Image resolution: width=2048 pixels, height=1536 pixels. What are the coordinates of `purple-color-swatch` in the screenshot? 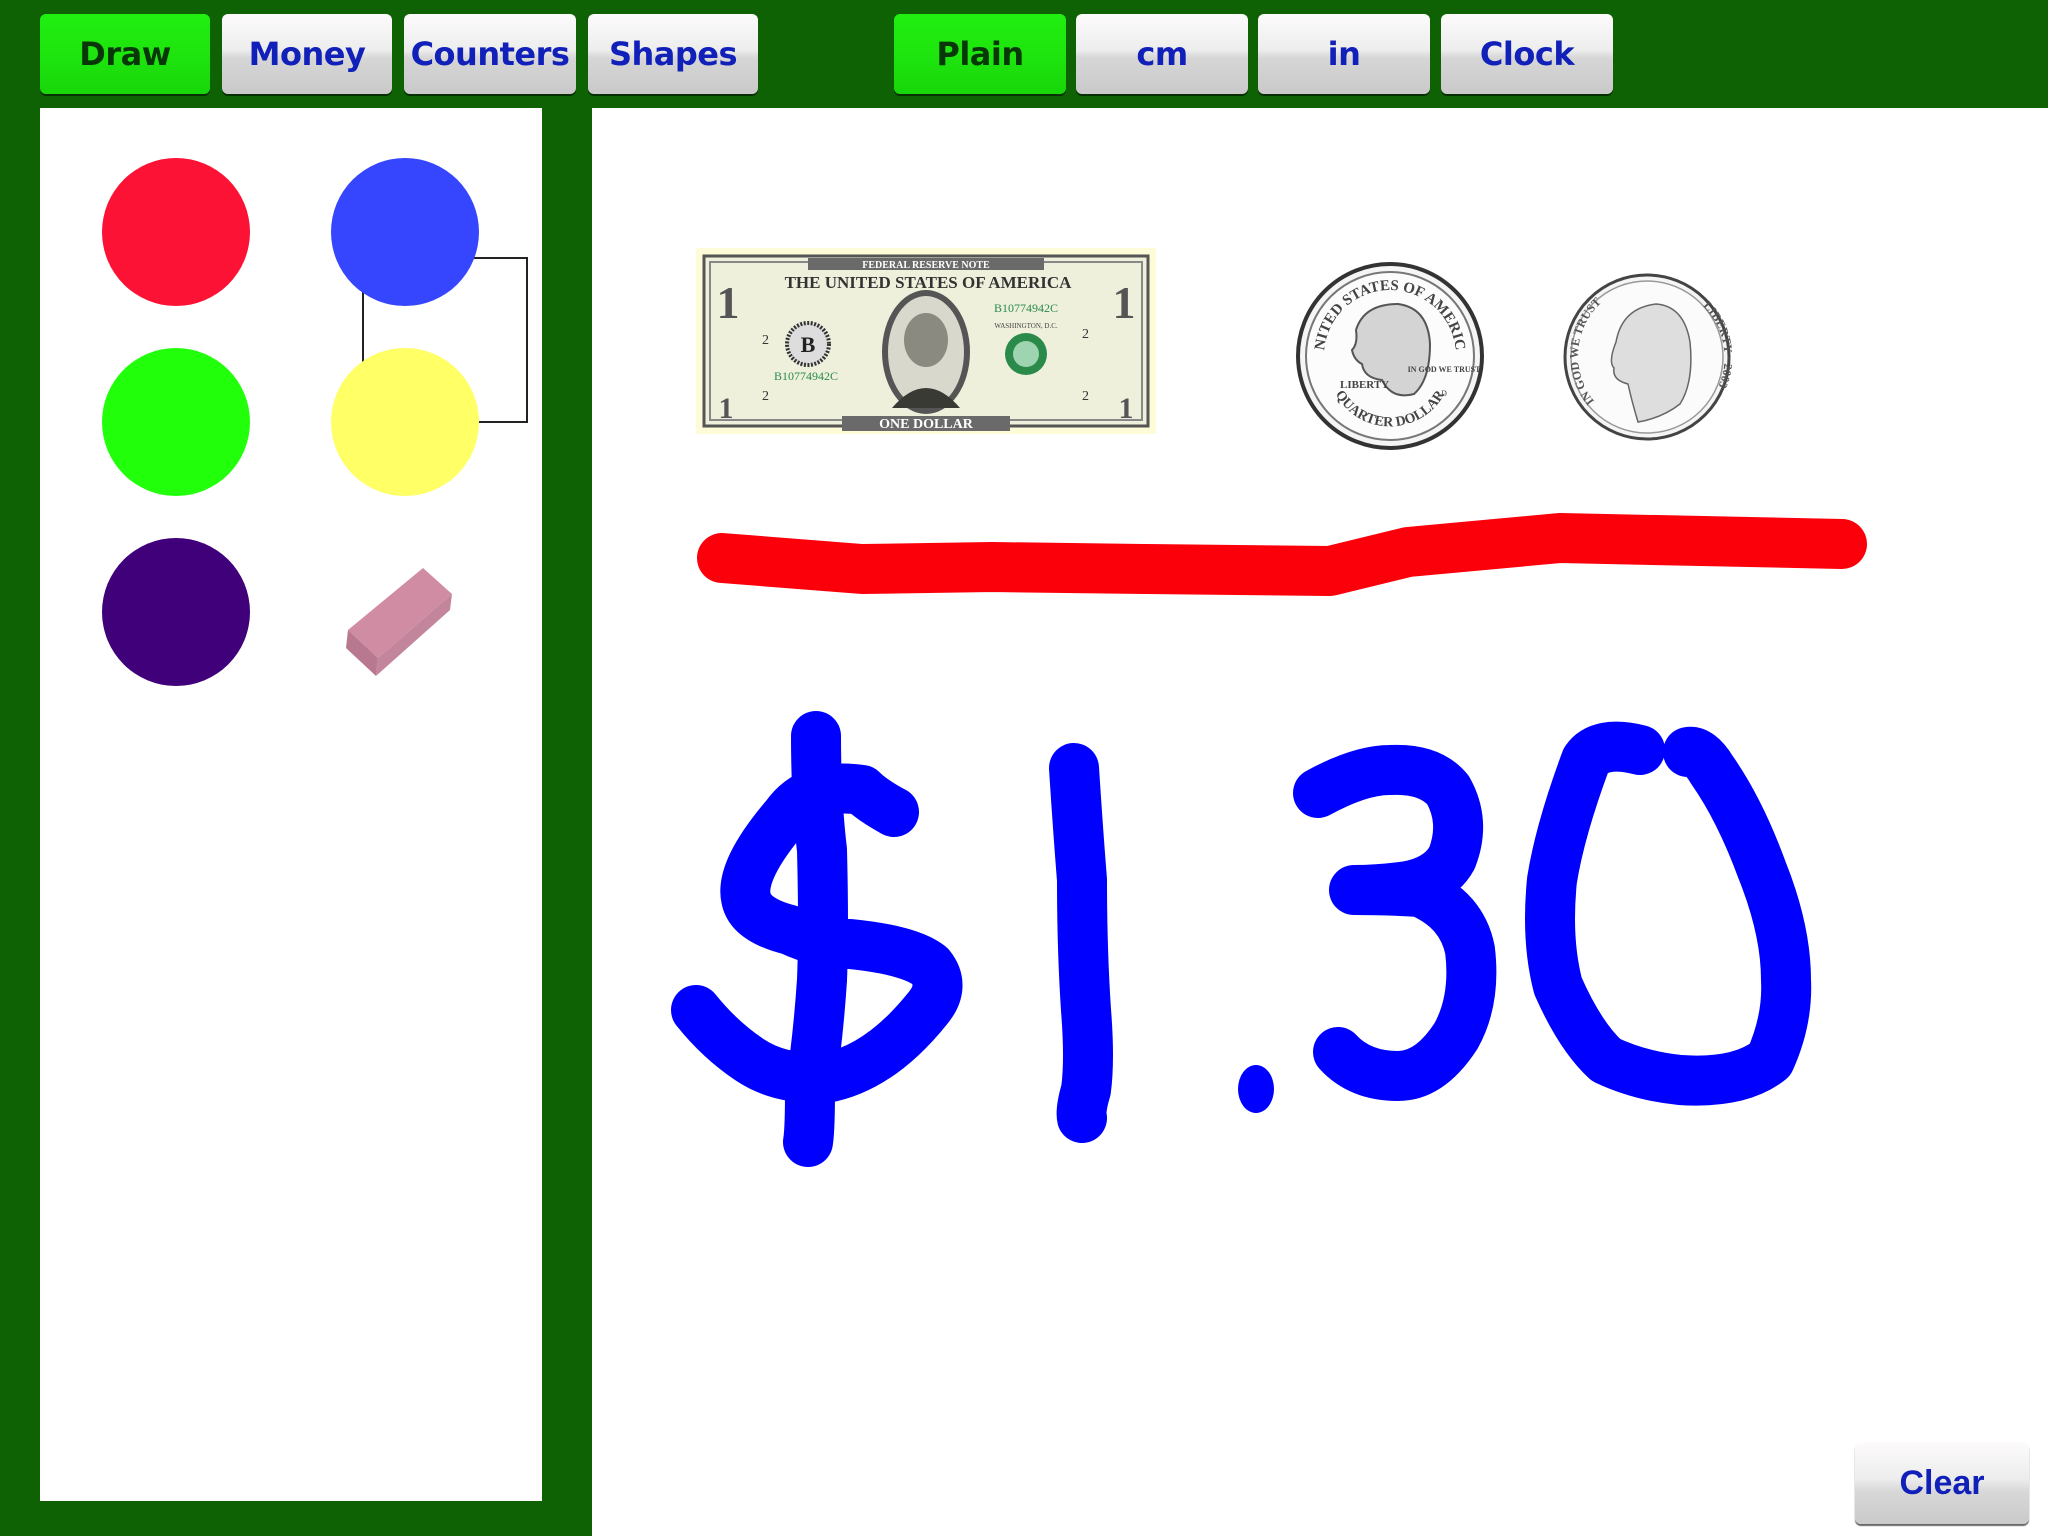 It's located at (176, 612).